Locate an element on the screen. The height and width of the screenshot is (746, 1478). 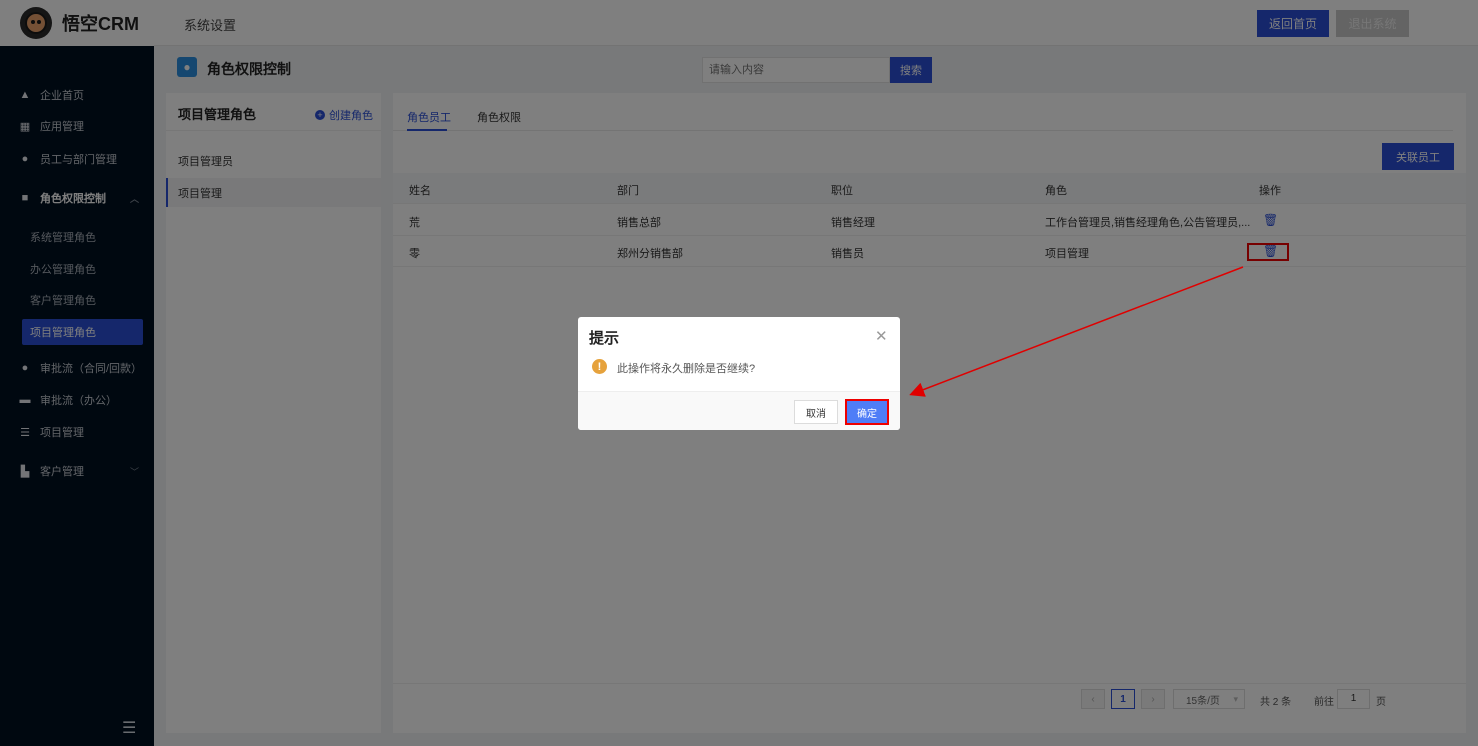
dialog-title: 提示 is located at coordinates (604, 338).